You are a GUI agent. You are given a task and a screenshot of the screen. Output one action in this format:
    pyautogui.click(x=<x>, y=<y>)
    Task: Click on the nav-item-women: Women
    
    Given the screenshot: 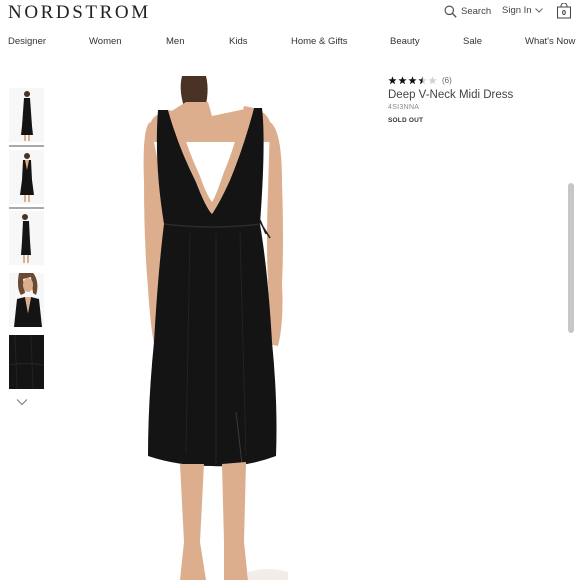 What is the action you would take?
    pyautogui.click(x=105, y=41)
    